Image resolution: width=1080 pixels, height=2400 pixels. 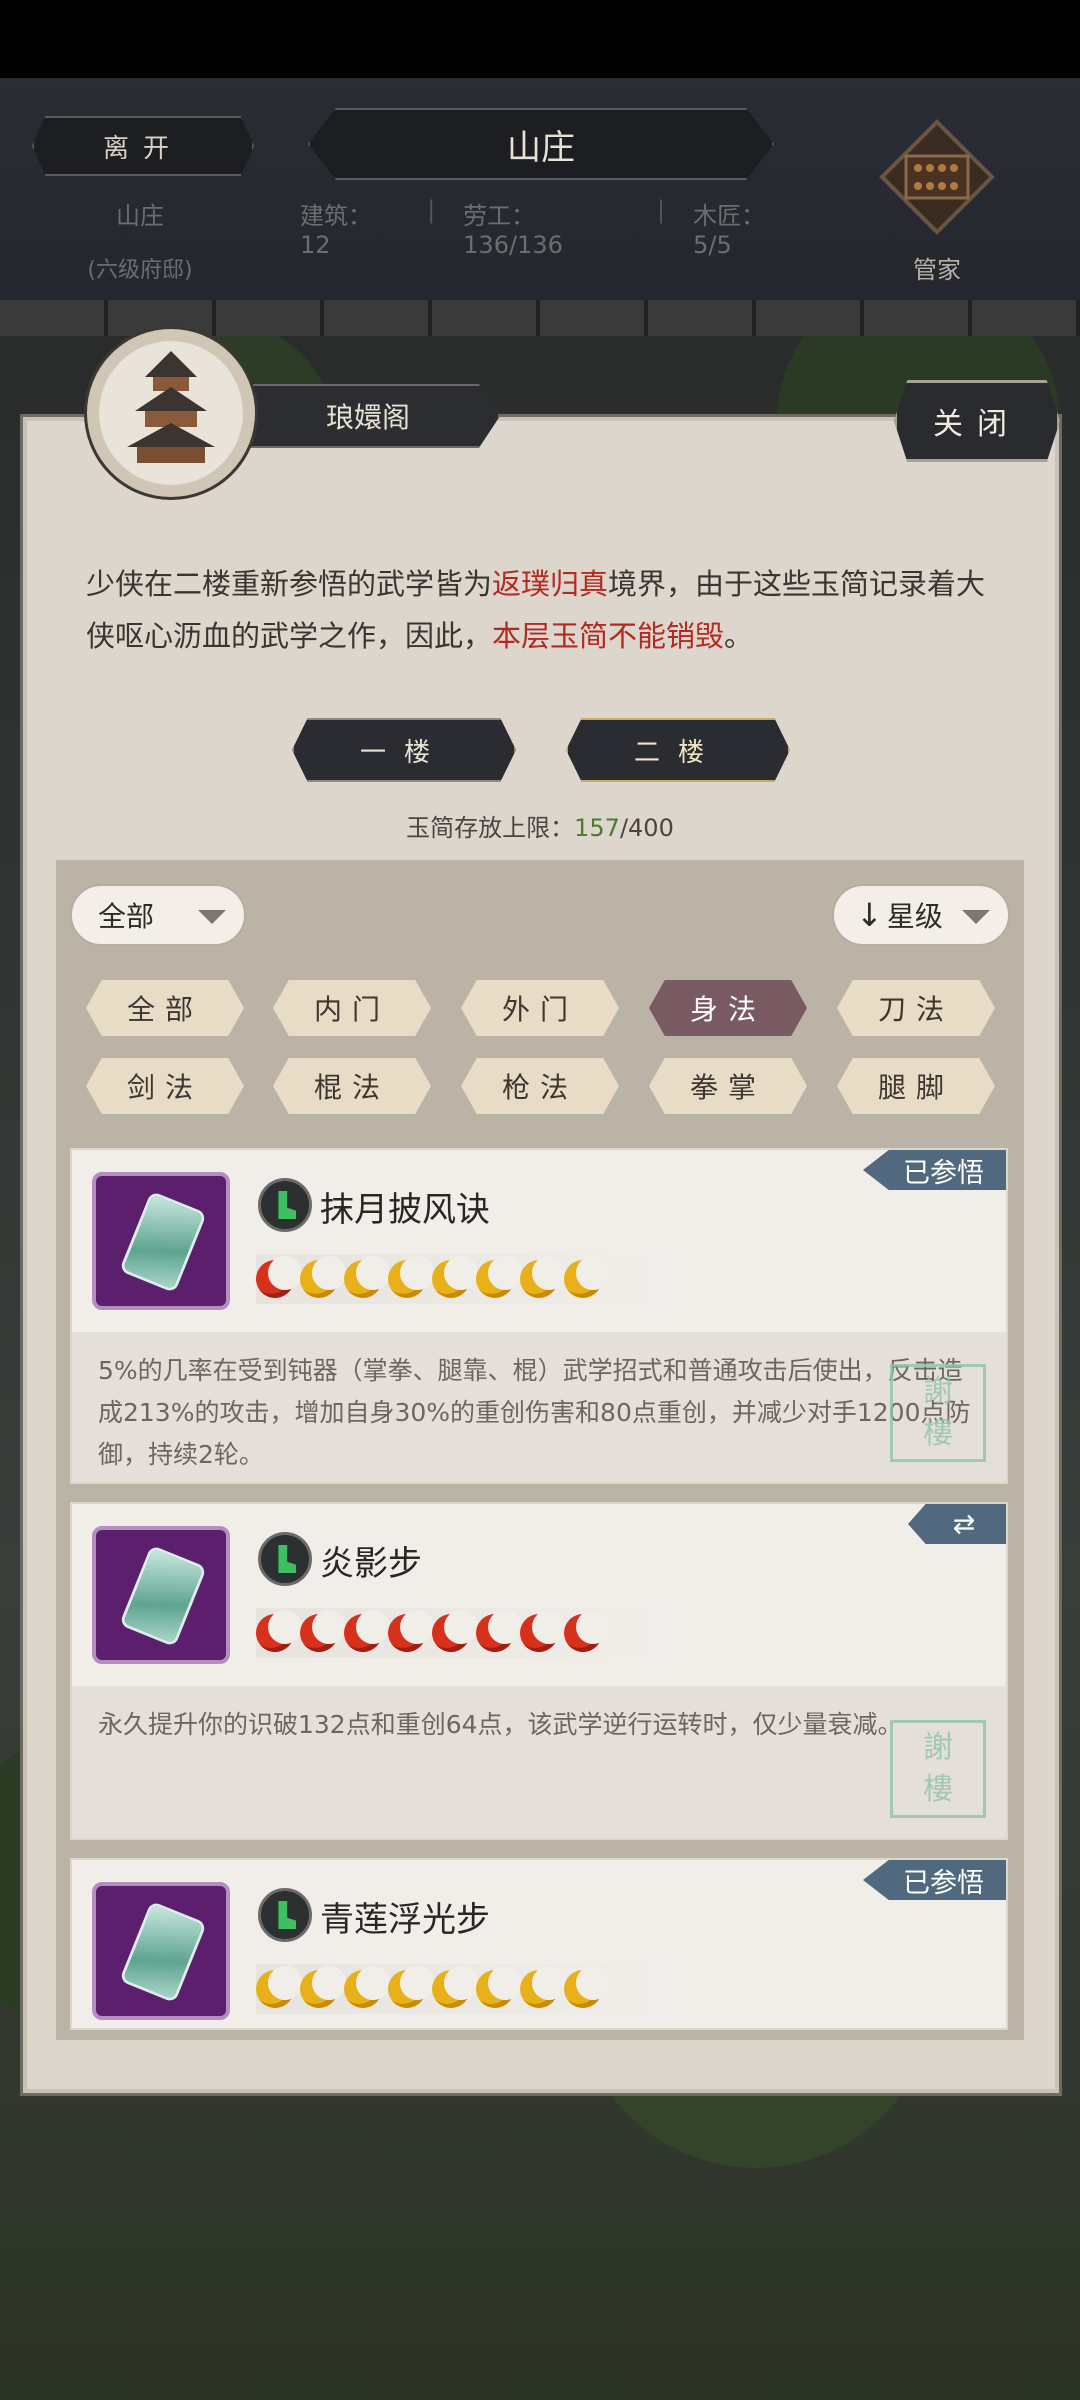 I want to click on category-chip: 内门, so click(x=352, y=1008).